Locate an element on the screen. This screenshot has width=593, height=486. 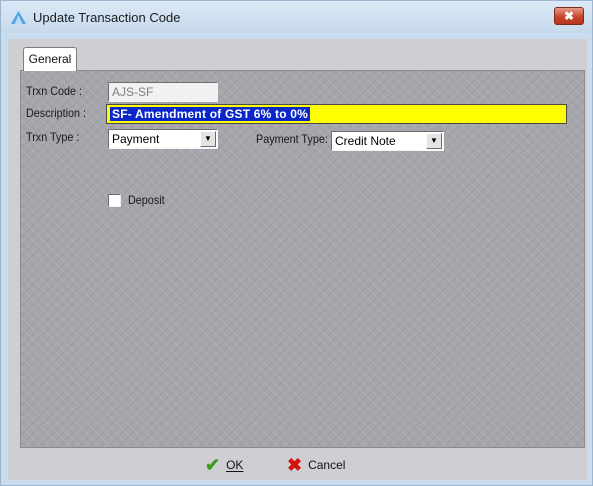
window-title: Update Transaction Code is located at coordinates (107, 17).